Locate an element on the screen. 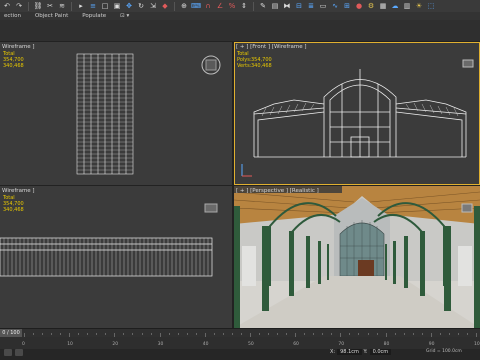 The height and width of the screenshot is (360, 480). place-icon: ◆ is located at coordinates (165, 6).